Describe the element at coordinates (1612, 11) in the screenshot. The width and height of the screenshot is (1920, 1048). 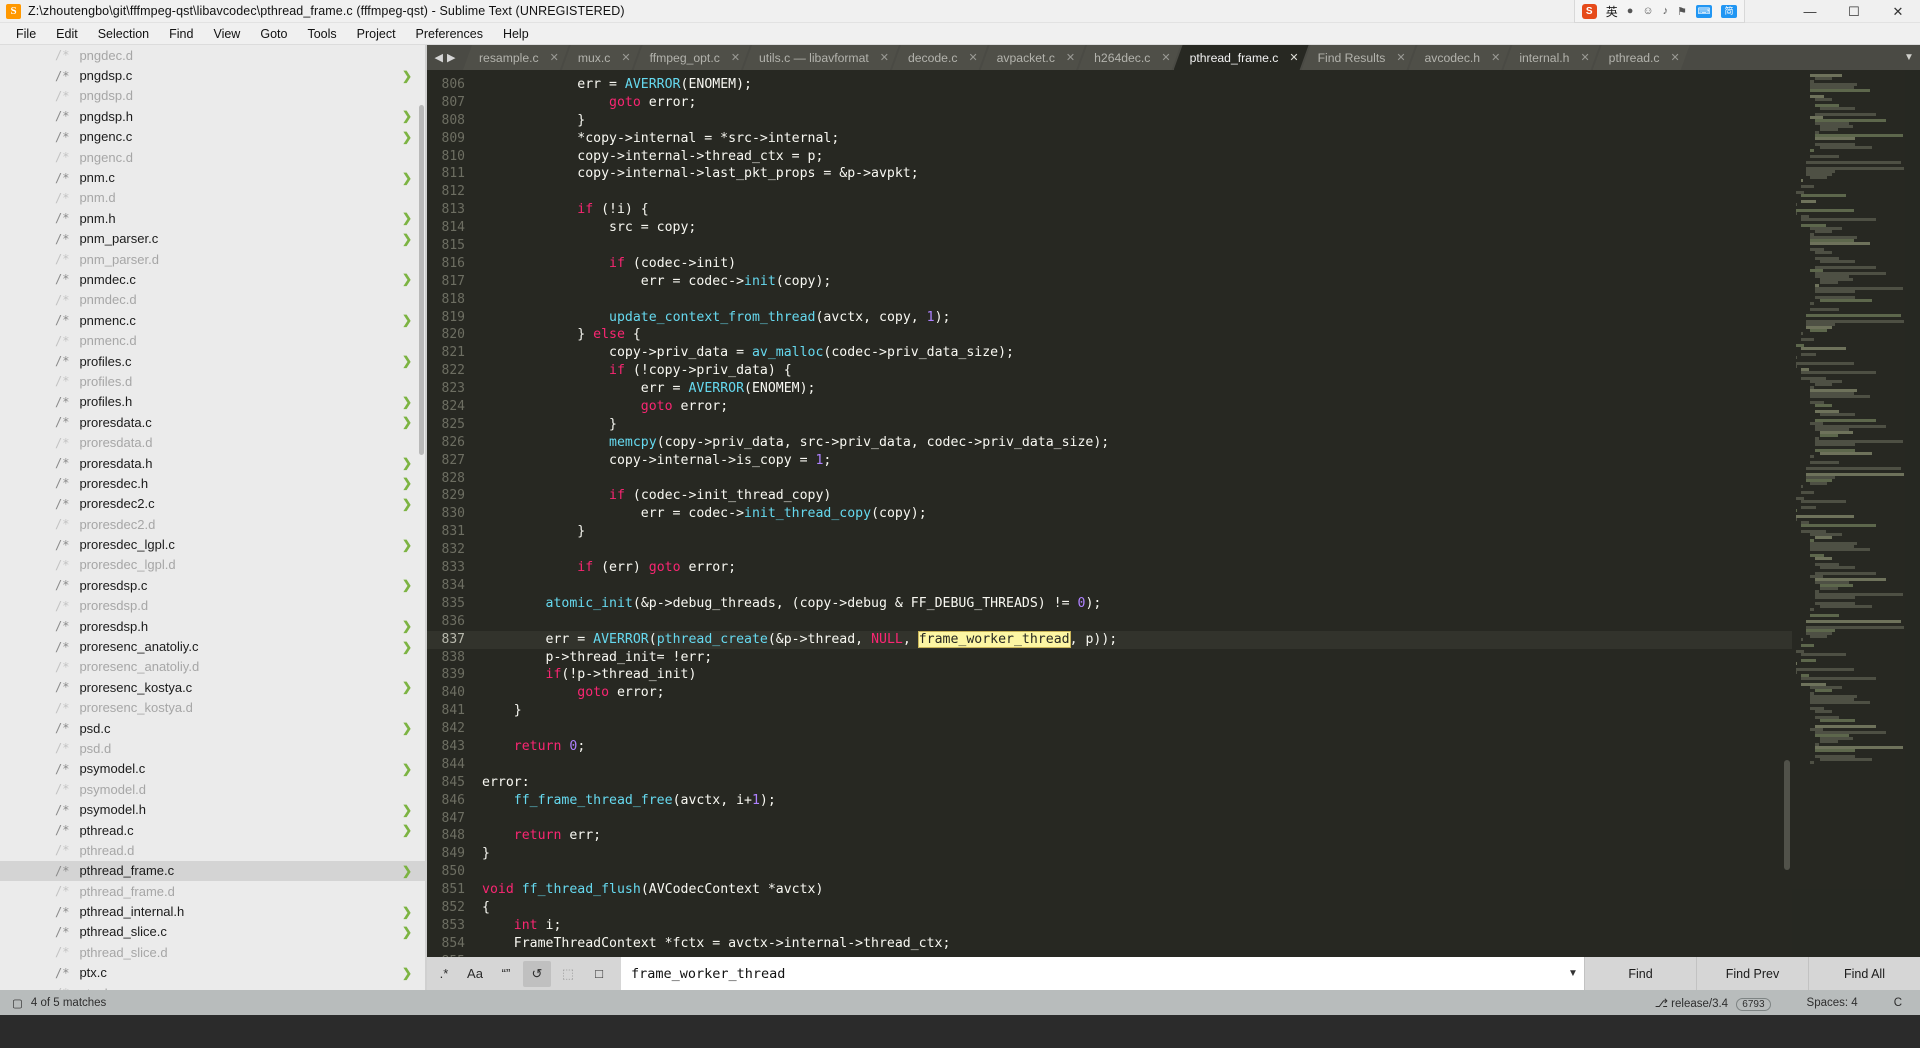
I see `ime-language-toggle: 英` at that location.